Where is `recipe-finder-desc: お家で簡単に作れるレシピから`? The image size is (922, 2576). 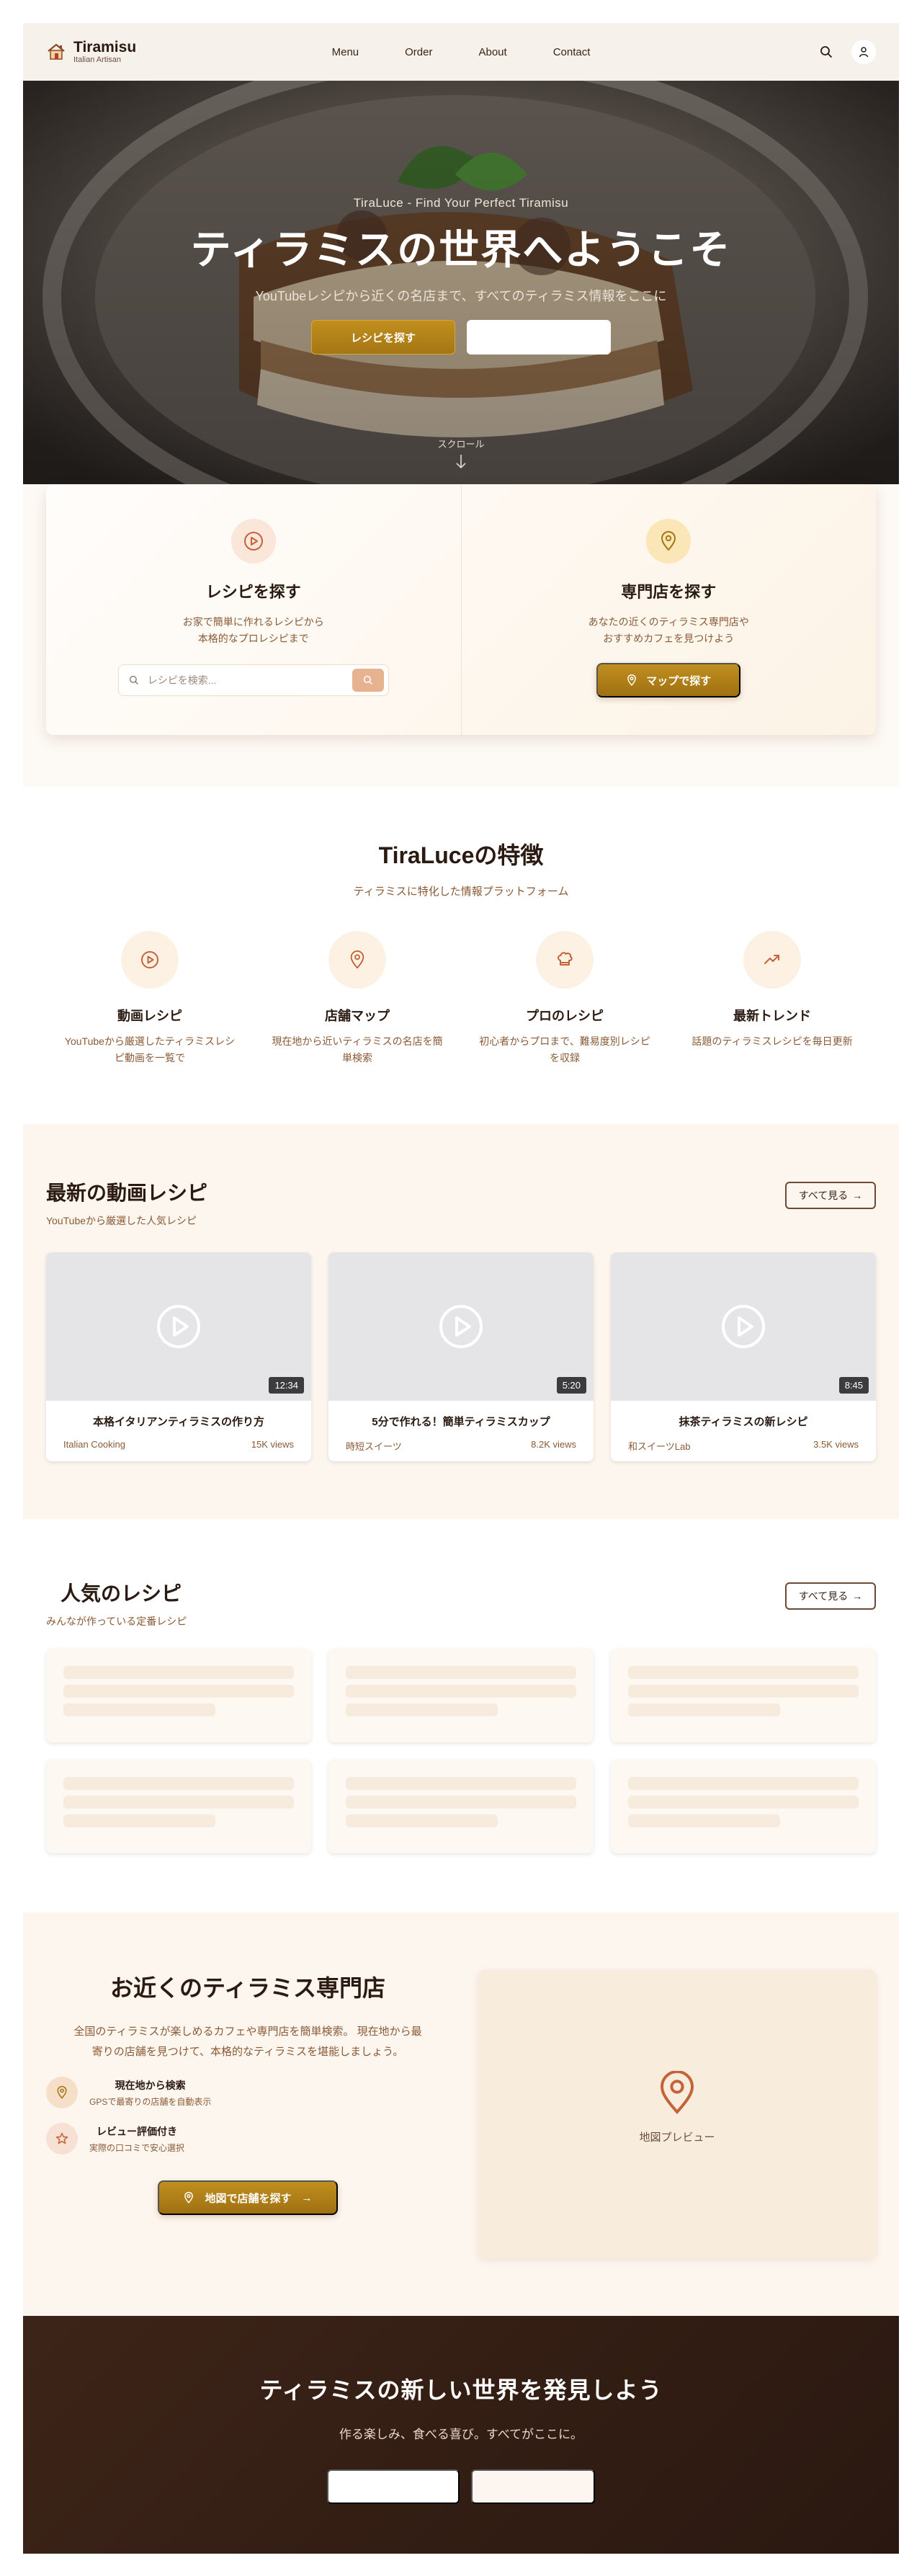
recipe-finder-desc: お家で簡単に作れるレシピから is located at coordinates (253, 622).